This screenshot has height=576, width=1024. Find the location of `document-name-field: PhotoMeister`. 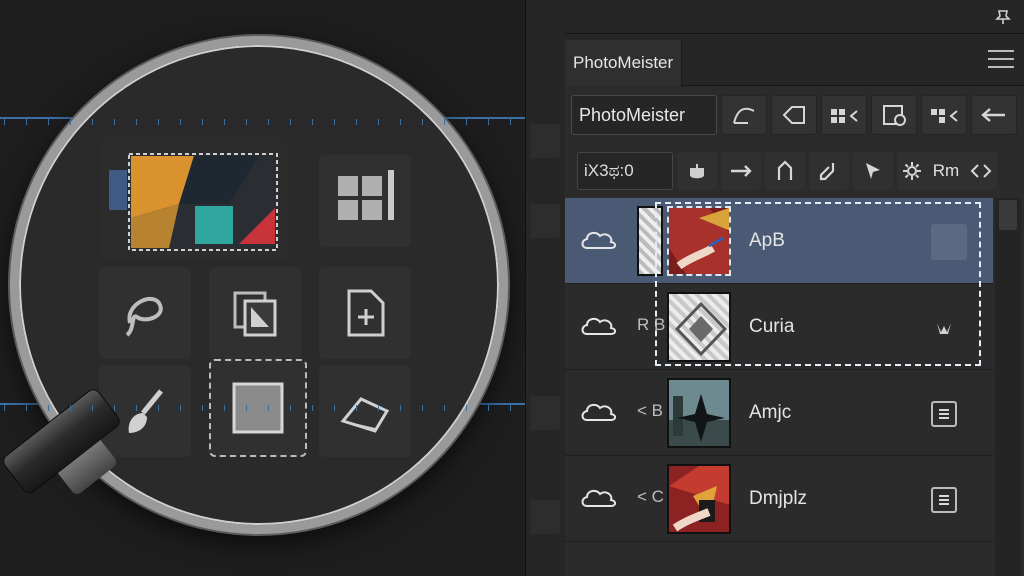

document-name-field: PhotoMeister is located at coordinates (644, 115).